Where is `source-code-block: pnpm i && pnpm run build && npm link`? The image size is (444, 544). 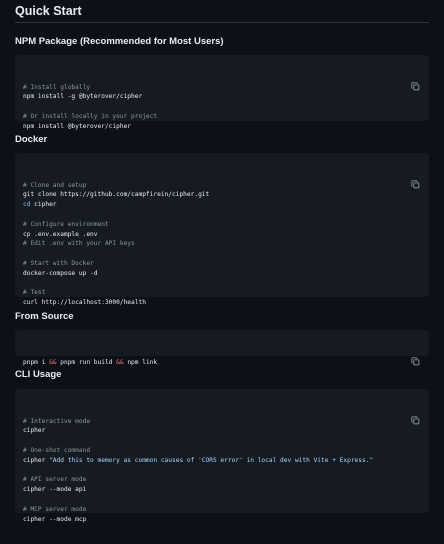 source-code-block: pnpm i && pnpm run build && npm link is located at coordinates (222, 348).